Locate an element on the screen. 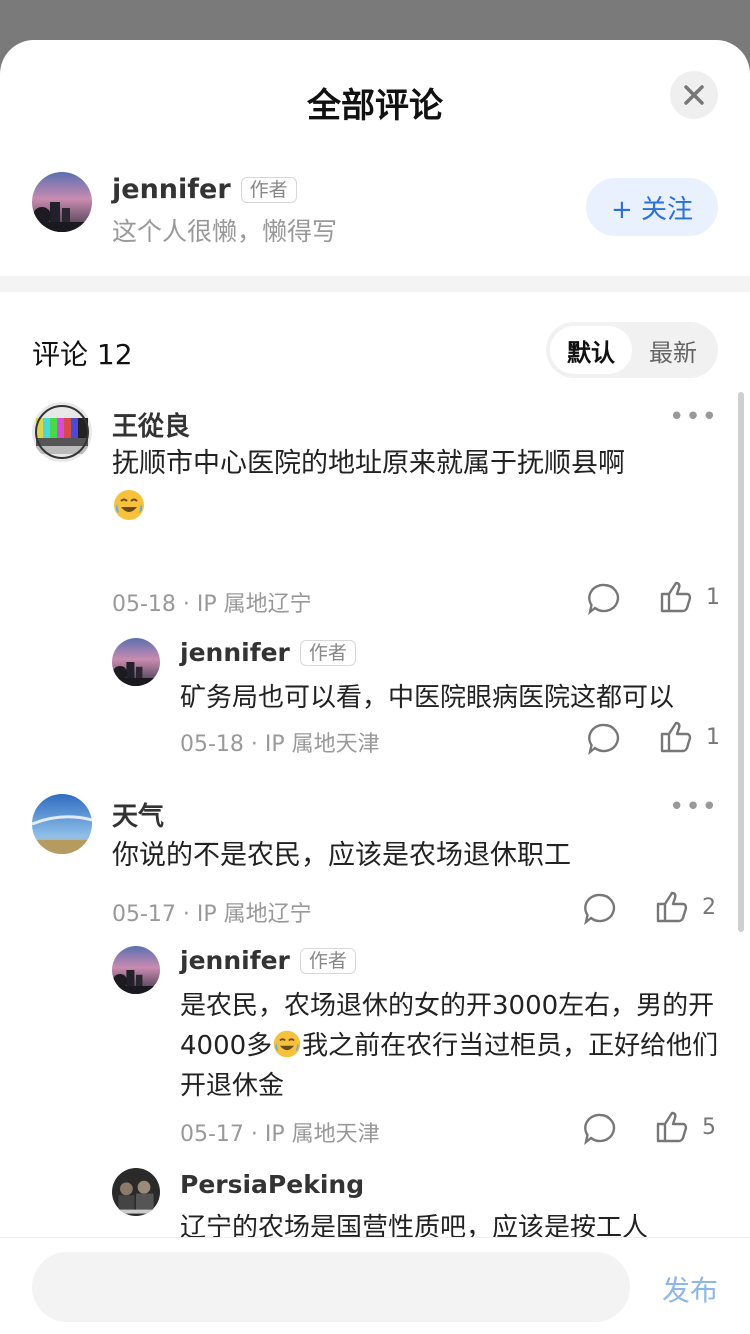 This screenshot has width=750, height=1334. section-divider is located at coordinates (375, 284).